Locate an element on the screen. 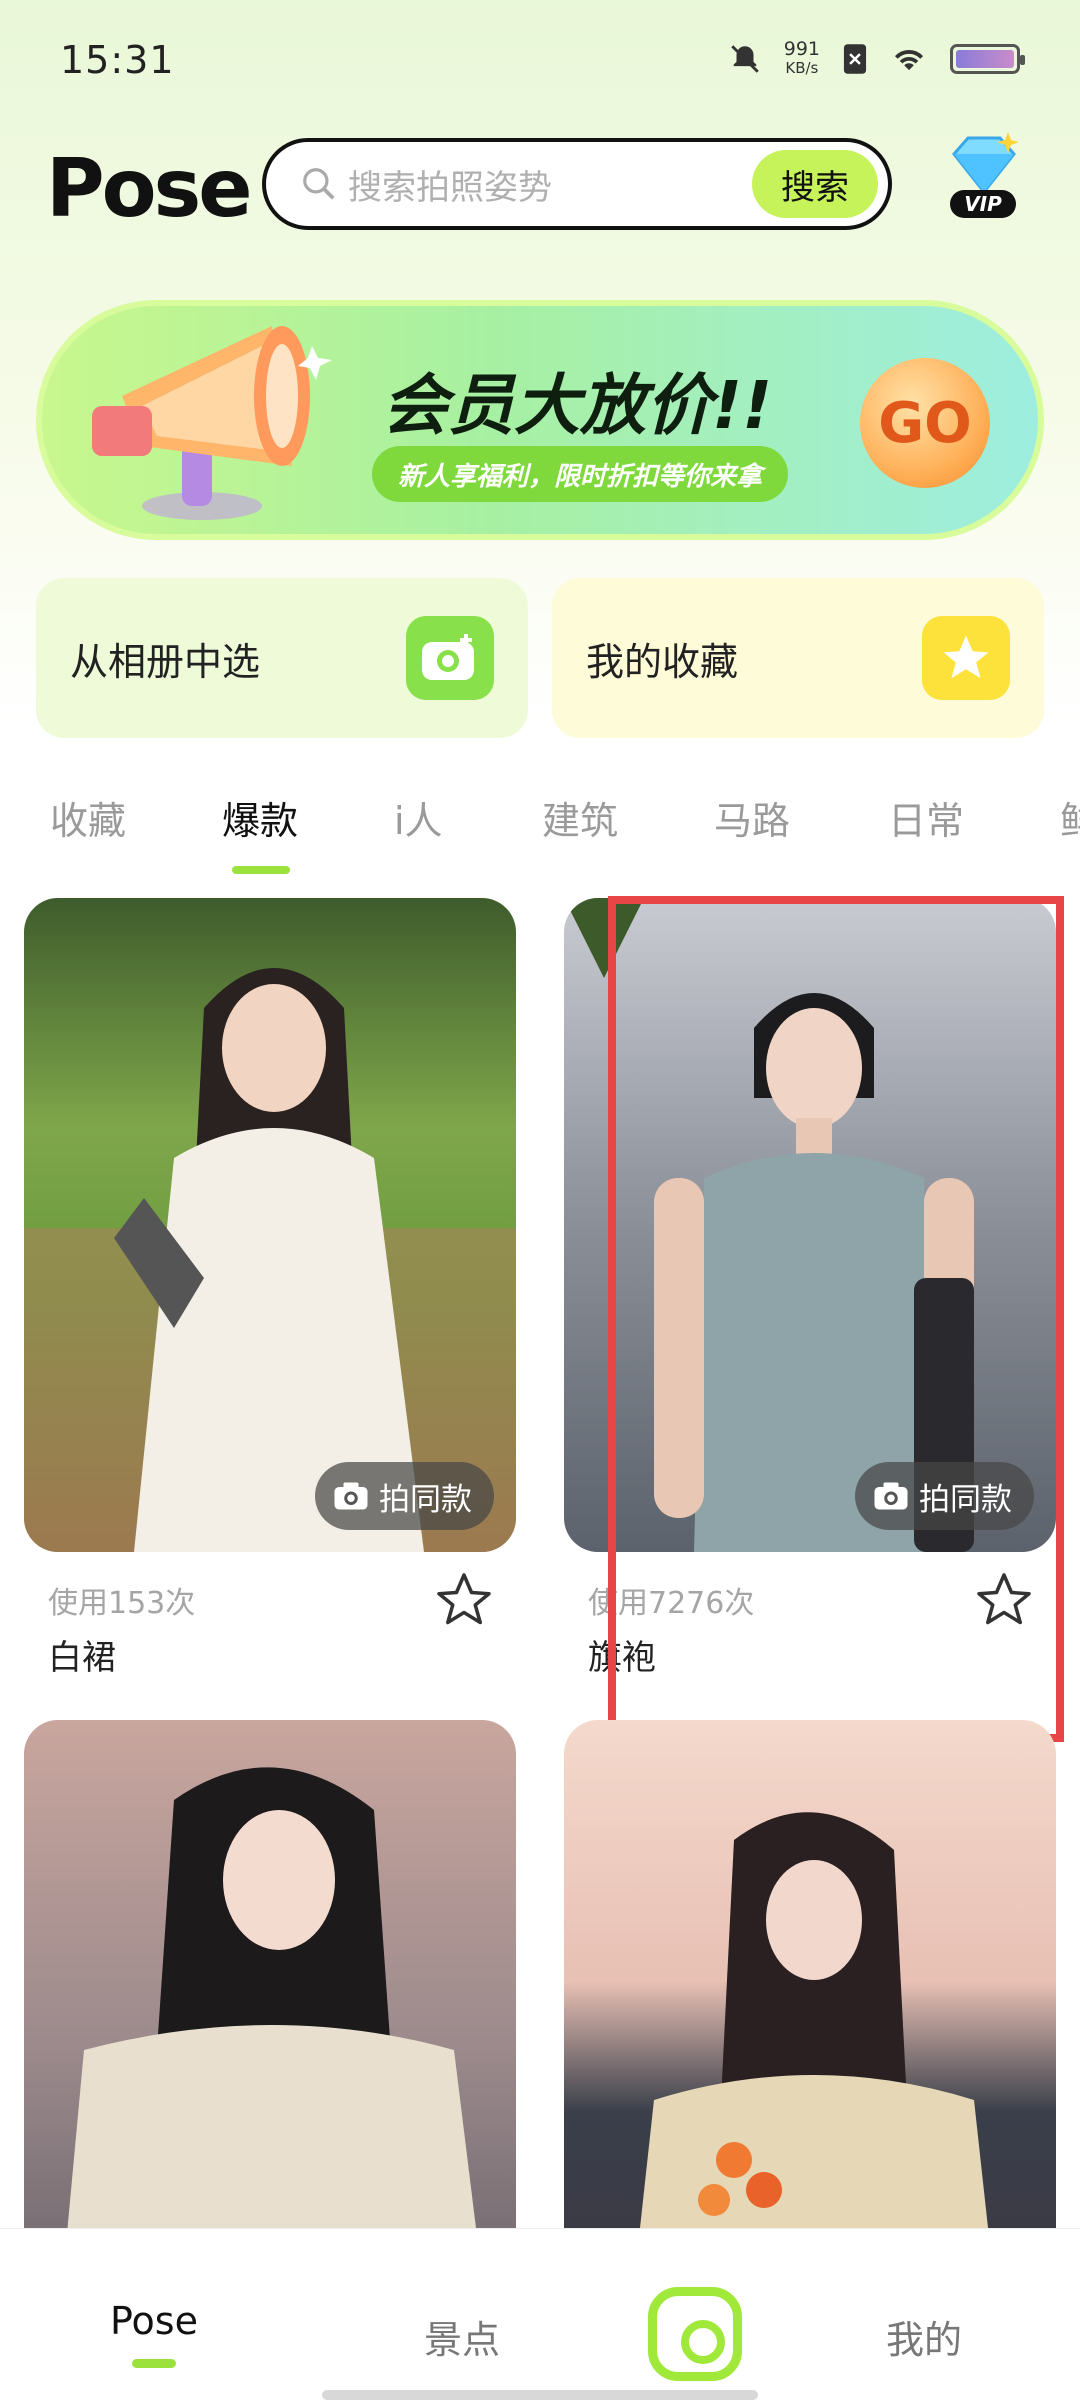 The width and height of the screenshot is (1080, 2408). home-indicator is located at coordinates (540, 2395).